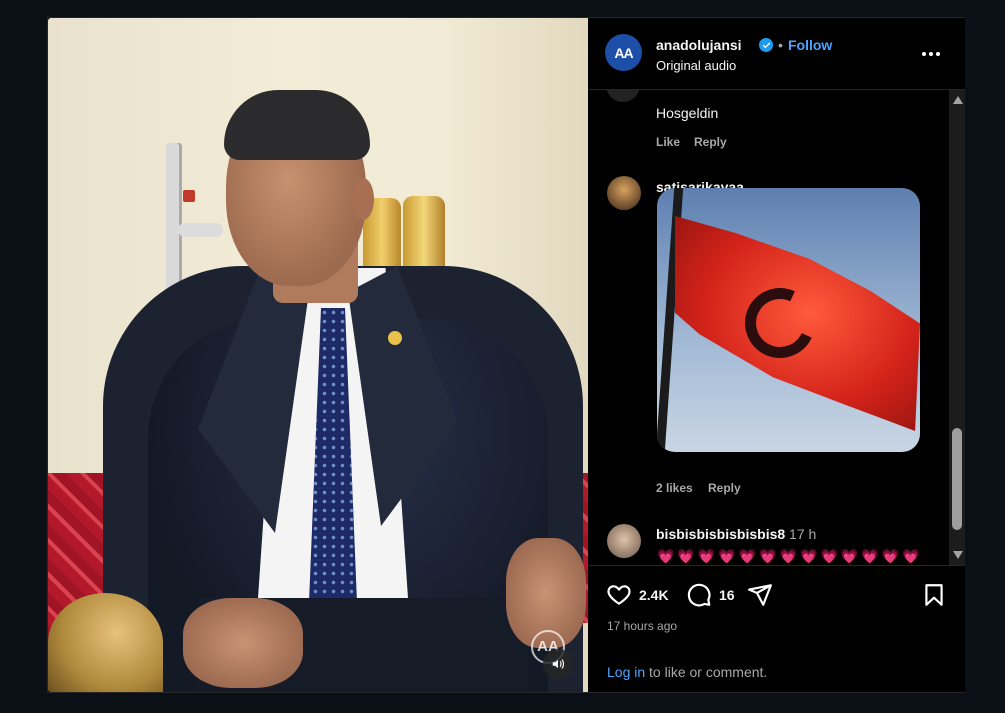  Describe the element at coordinates (777, 54) in the screenshot. I see `post-header: AA anadolujansi • Follow Original audio` at that location.